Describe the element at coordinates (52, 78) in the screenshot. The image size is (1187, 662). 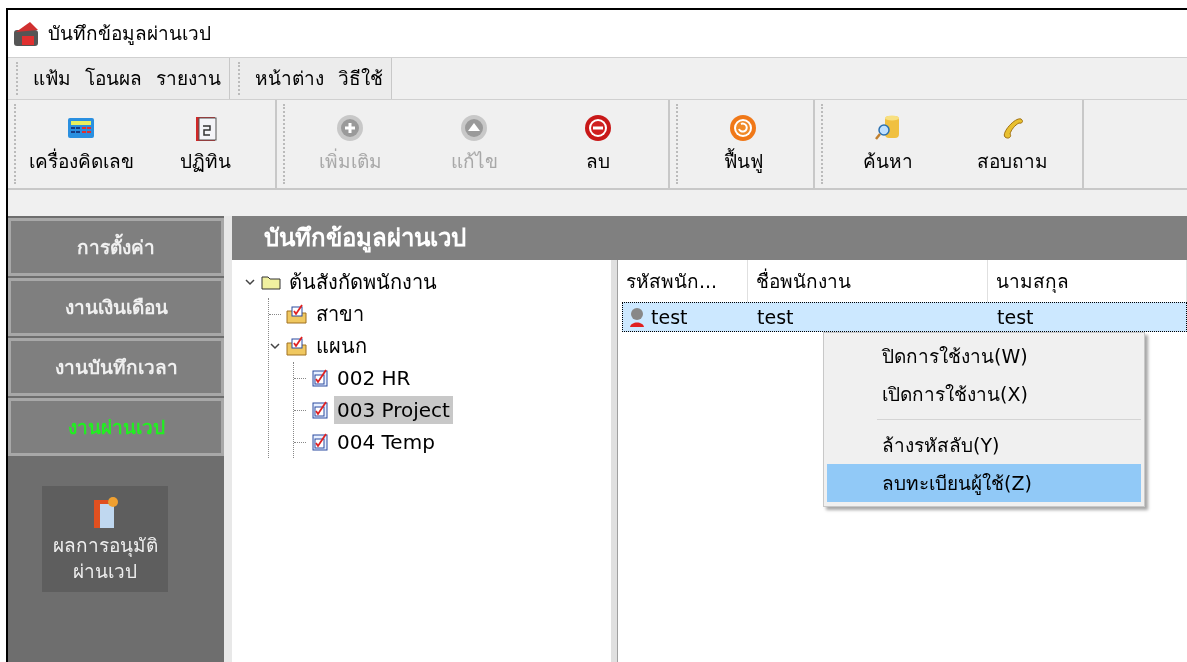
I see `menu-item: แฟ้ม` at that location.